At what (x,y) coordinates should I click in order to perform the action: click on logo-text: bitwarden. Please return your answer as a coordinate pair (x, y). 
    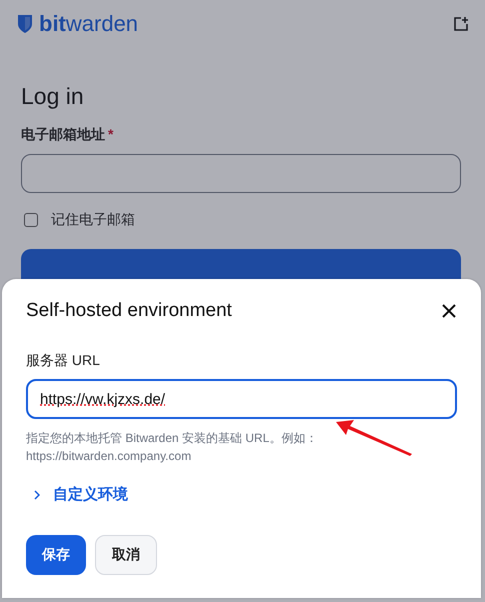
    Looking at the image, I should click on (88, 24).